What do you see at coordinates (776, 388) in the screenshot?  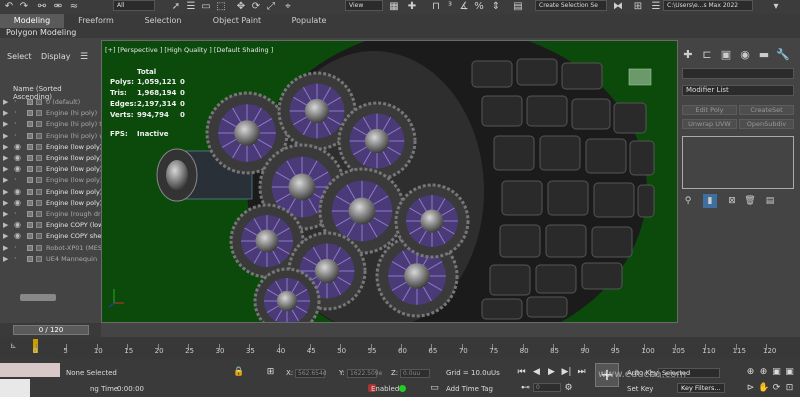 I see `orbit-icon: ⟳` at bounding box center [776, 388].